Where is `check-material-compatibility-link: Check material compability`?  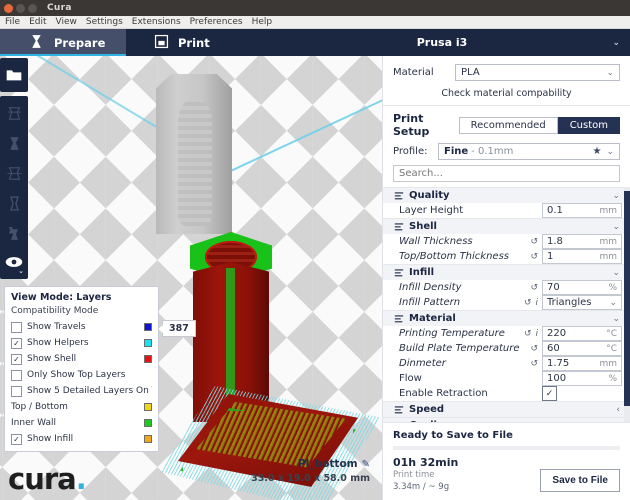
check-material-compatibility-link: Check material compability is located at coordinates (506, 93).